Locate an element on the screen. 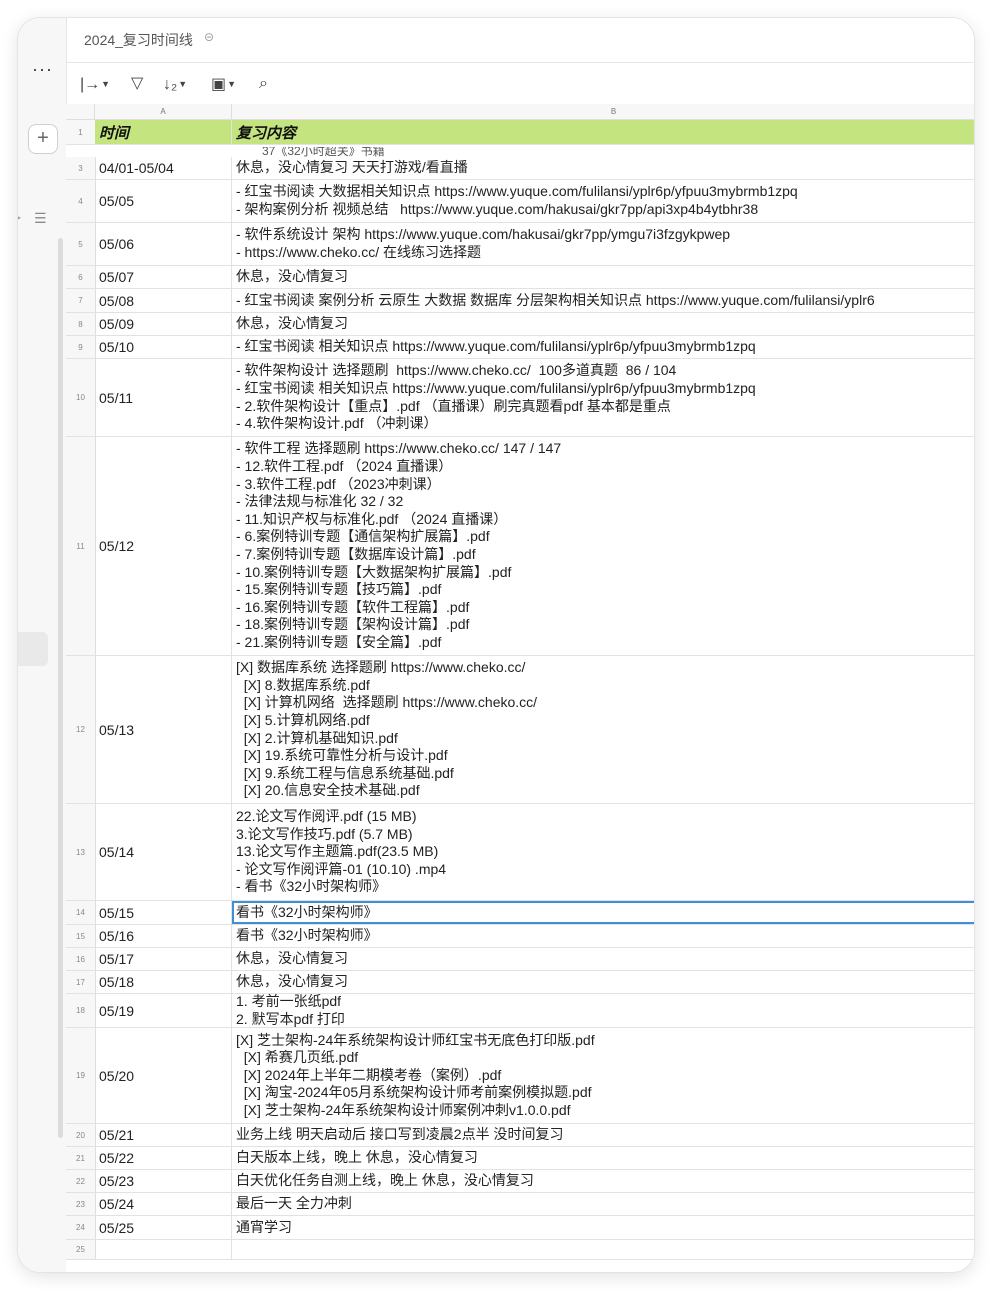 The image size is (992, 1290). table-row: 18 05/19 1. 考前一张纸pdf 2. 默写本pdf 打印 is located at coordinates (520, 1011).